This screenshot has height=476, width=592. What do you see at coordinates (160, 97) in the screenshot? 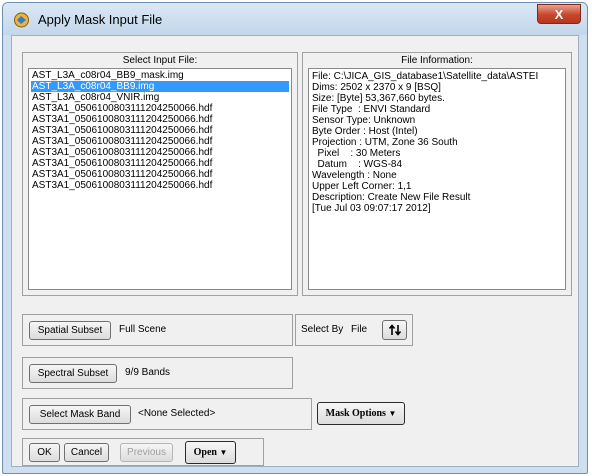
I see `file-list-item: AST_L3A_c08r04_VNIR.img` at bounding box center [160, 97].